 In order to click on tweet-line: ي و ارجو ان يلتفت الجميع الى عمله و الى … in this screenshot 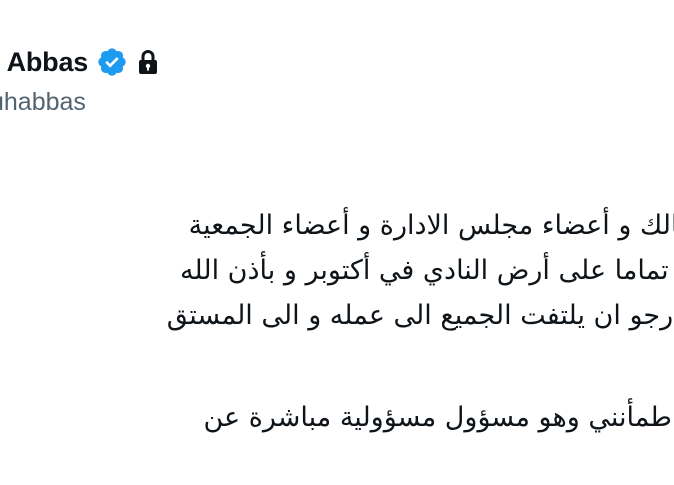, I will do `click(420, 315)`.